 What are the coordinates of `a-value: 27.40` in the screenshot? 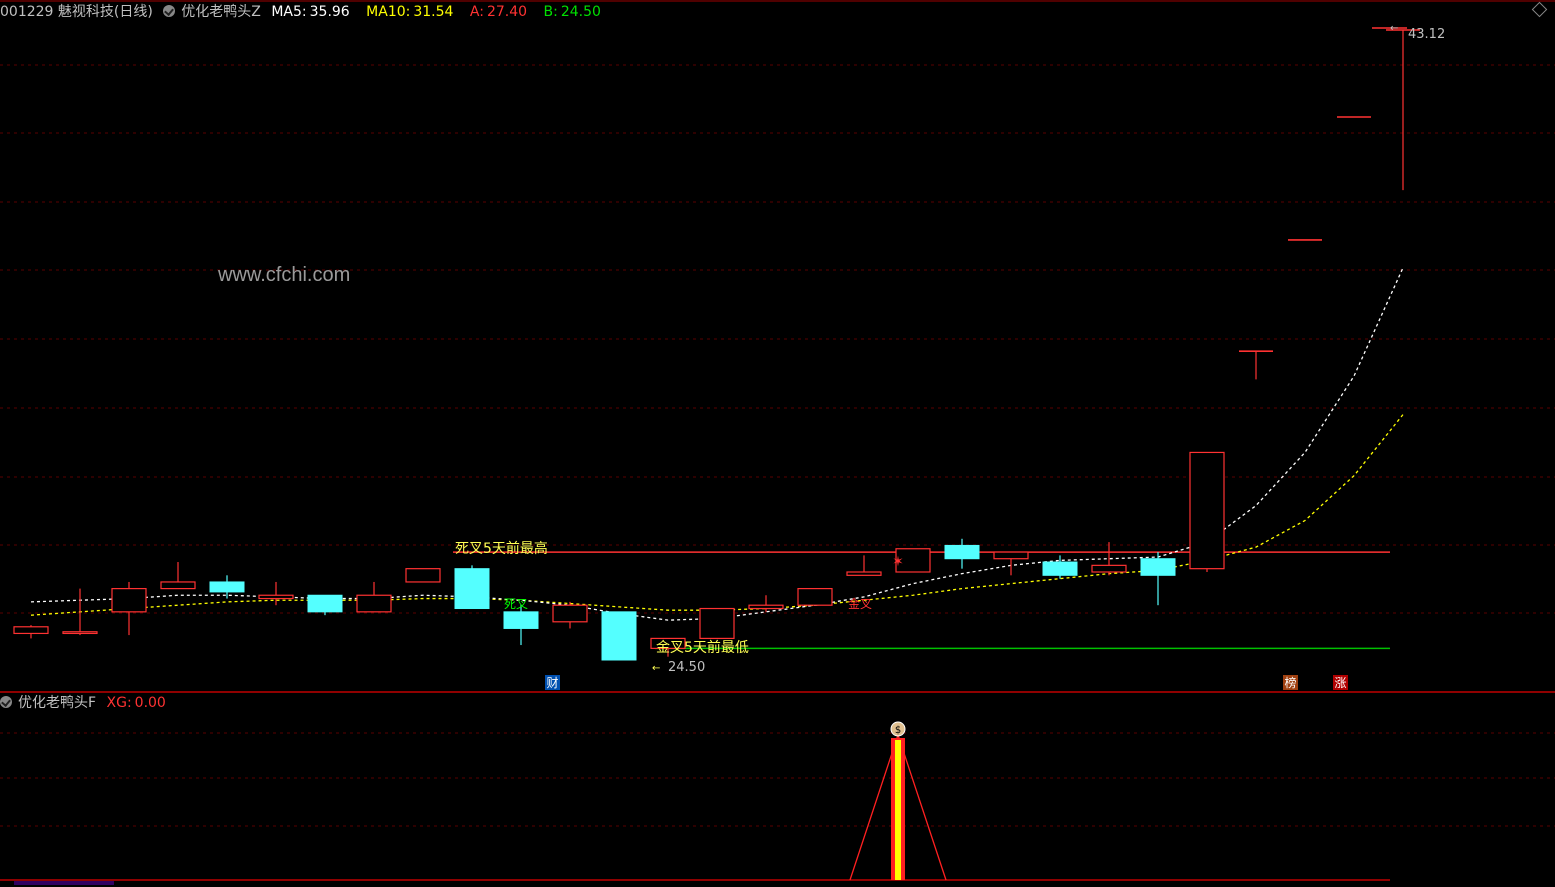 It's located at (507, 12).